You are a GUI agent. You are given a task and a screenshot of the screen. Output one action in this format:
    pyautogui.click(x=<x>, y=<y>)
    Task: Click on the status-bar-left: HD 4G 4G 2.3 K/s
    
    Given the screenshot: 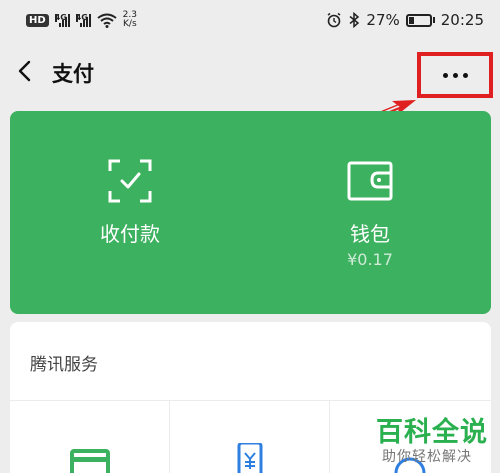 What is the action you would take?
    pyautogui.click(x=81, y=20)
    